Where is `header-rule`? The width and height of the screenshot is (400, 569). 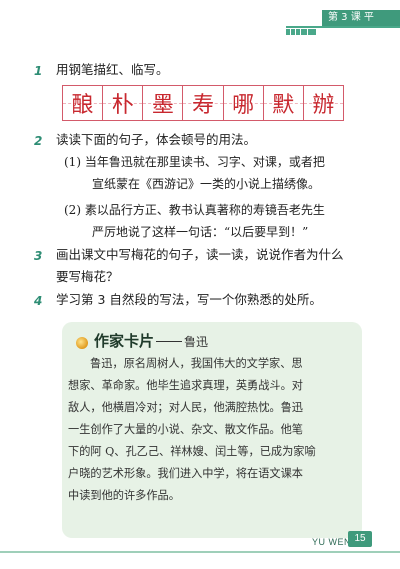 header-rule is located at coordinates (343, 27).